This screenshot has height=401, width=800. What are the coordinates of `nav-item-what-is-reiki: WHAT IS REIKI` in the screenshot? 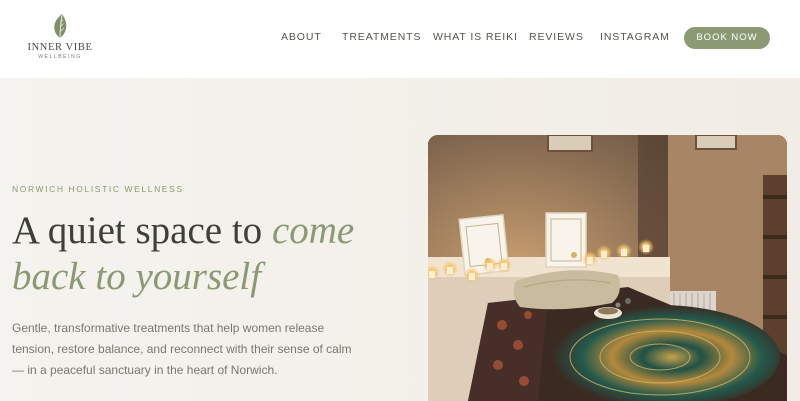 It's located at (475, 37).